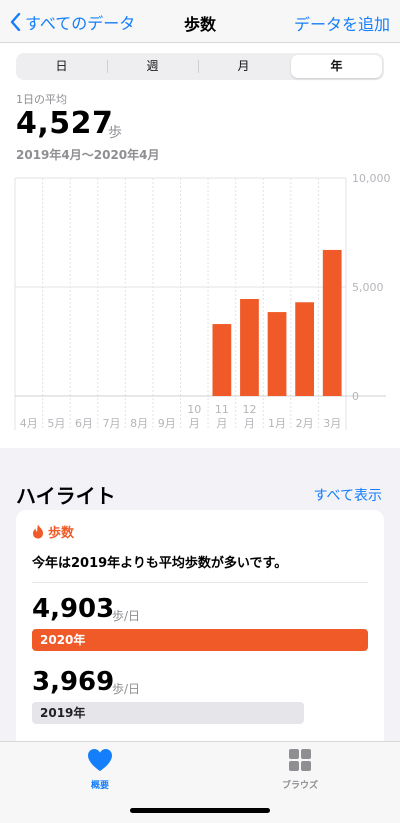  I want to click on x-tick-label: 6月, so click(84, 423).